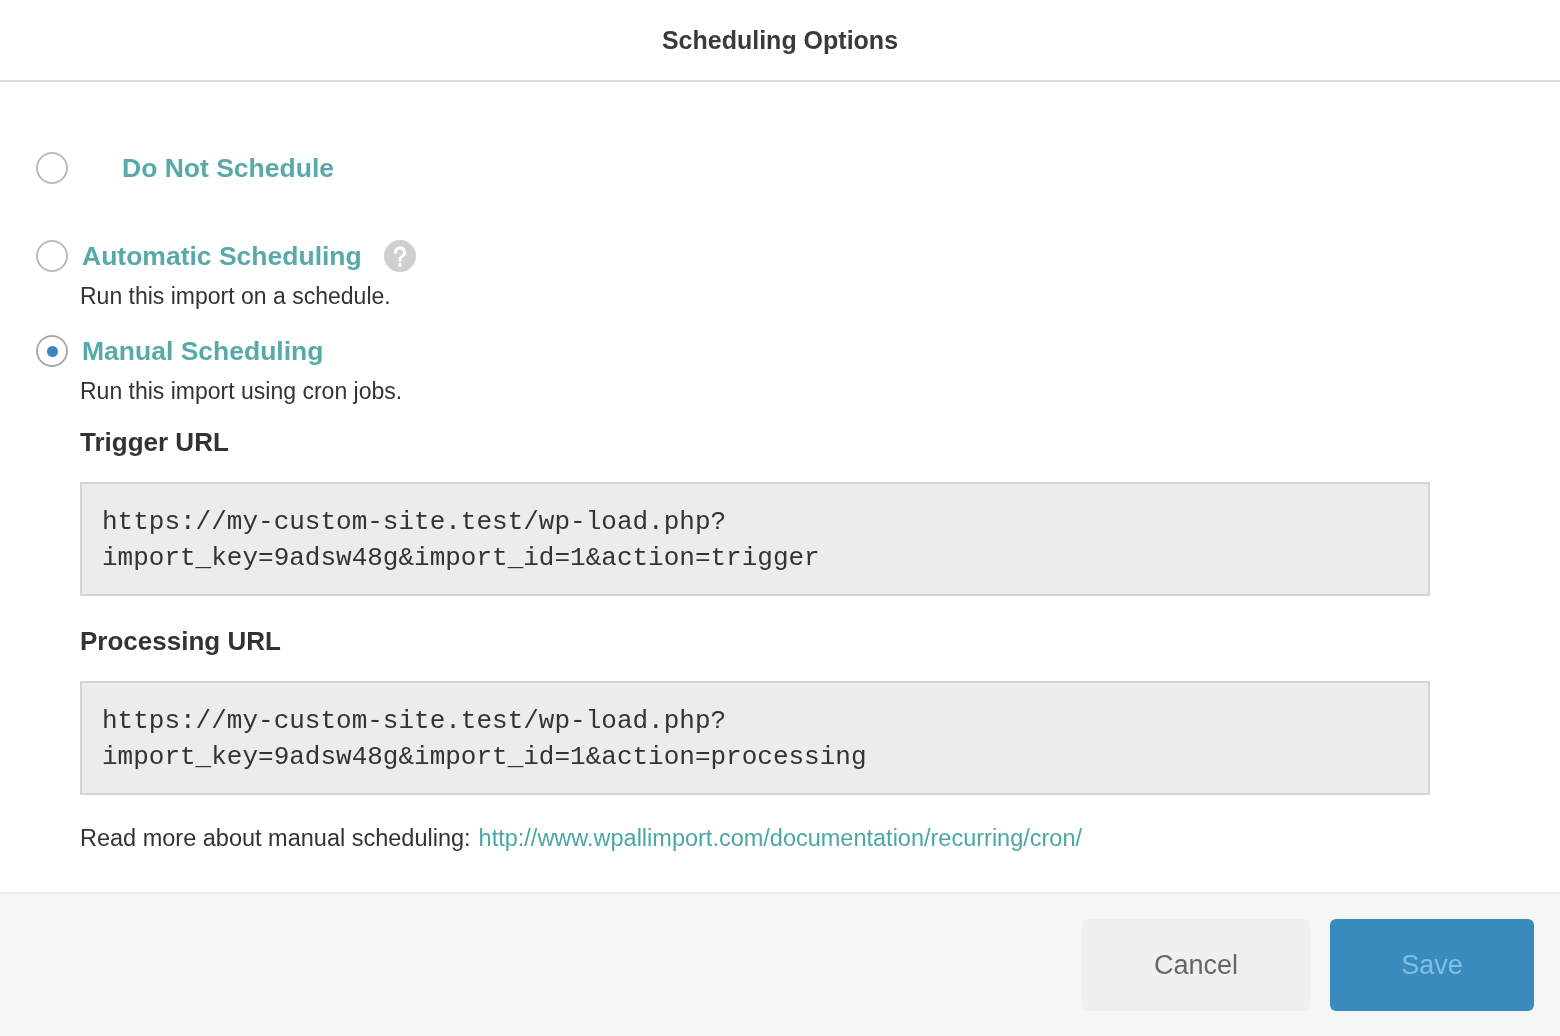 The image size is (1560, 1036). Describe the element at coordinates (755, 539) in the screenshot. I see `url-field: https://my-custom-site.test/wp-load.php? import_key=9adsw48g&import_id=1&action=trigger` at that location.